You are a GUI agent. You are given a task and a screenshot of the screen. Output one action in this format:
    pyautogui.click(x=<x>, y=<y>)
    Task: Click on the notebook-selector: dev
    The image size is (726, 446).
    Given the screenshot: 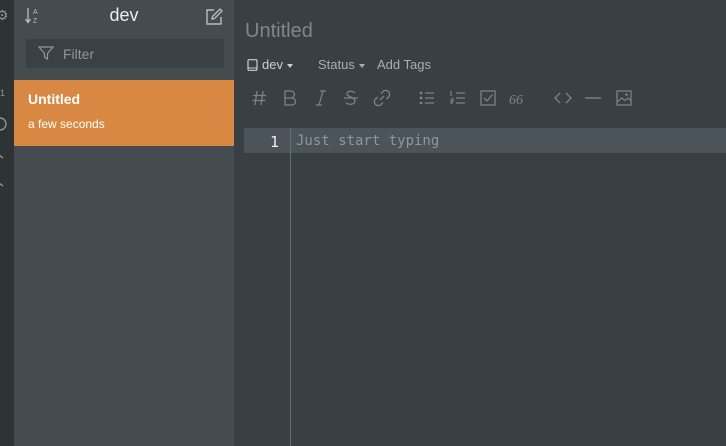 What is the action you would take?
    pyautogui.click(x=277, y=64)
    